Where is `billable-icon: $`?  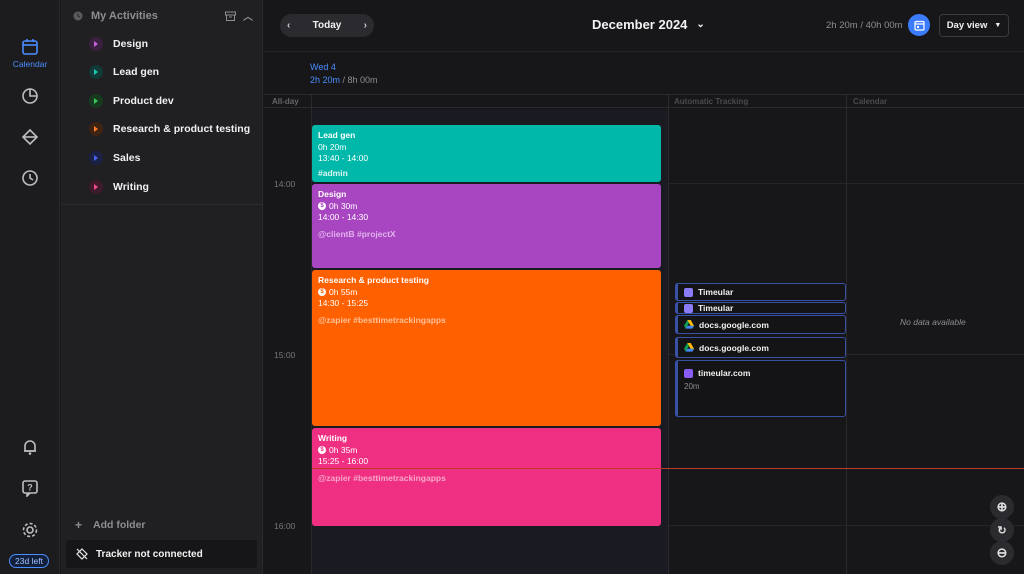 billable-icon: $ is located at coordinates (322, 206).